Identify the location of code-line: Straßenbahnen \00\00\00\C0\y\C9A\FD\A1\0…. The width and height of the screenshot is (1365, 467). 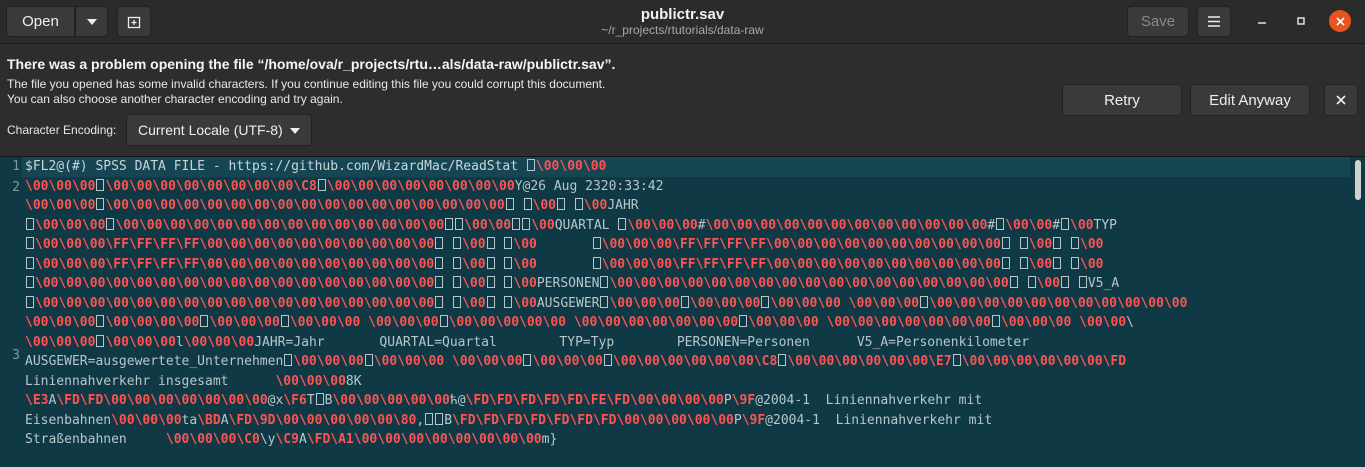
(291, 439).